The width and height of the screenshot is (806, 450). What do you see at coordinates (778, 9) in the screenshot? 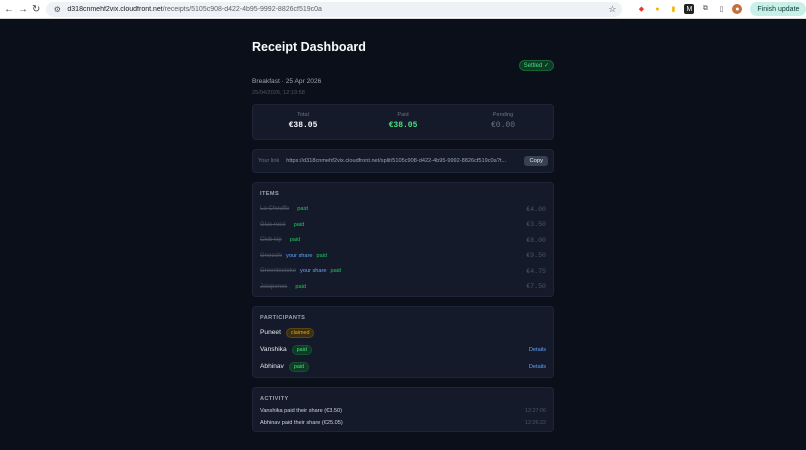
I see `finish-update-button: Finish update` at bounding box center [778, 9].